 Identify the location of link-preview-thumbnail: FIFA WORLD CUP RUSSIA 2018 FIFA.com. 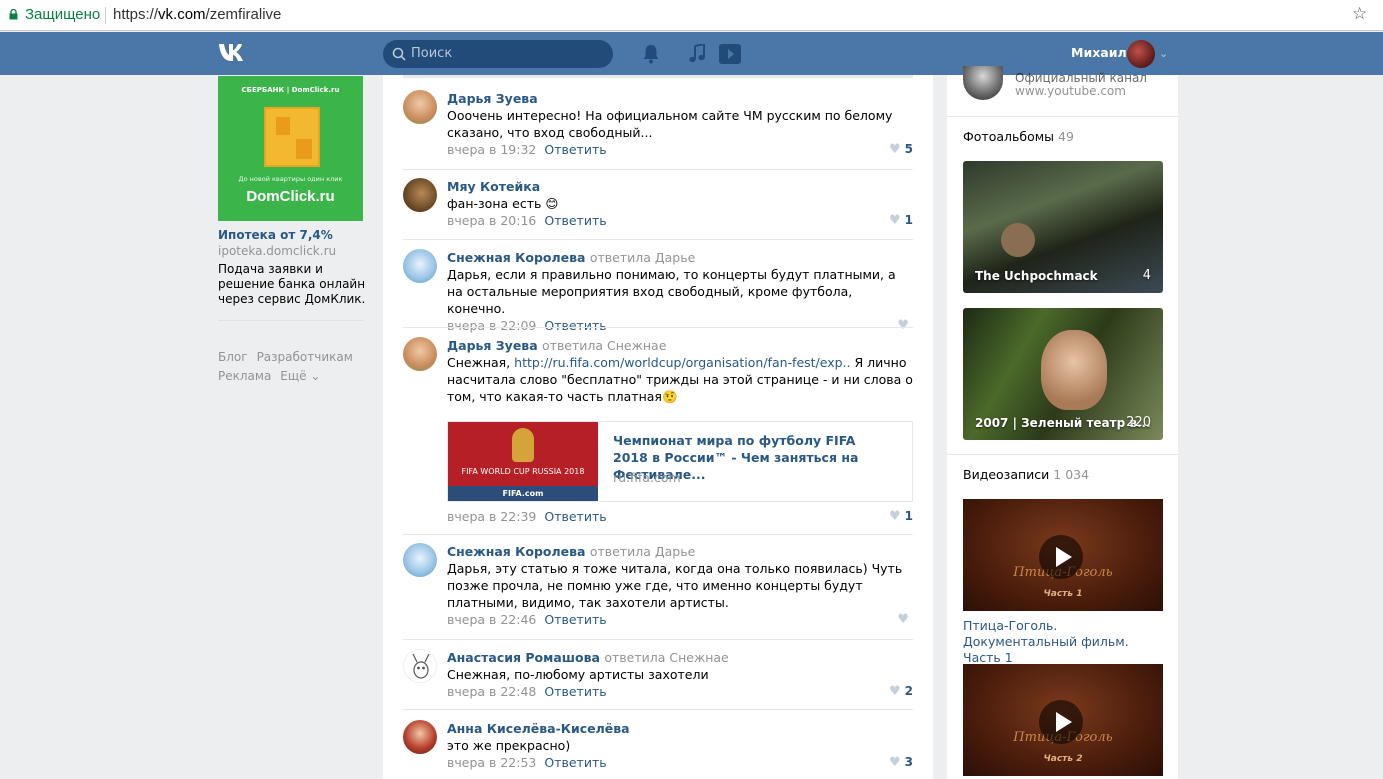
(523, 461).